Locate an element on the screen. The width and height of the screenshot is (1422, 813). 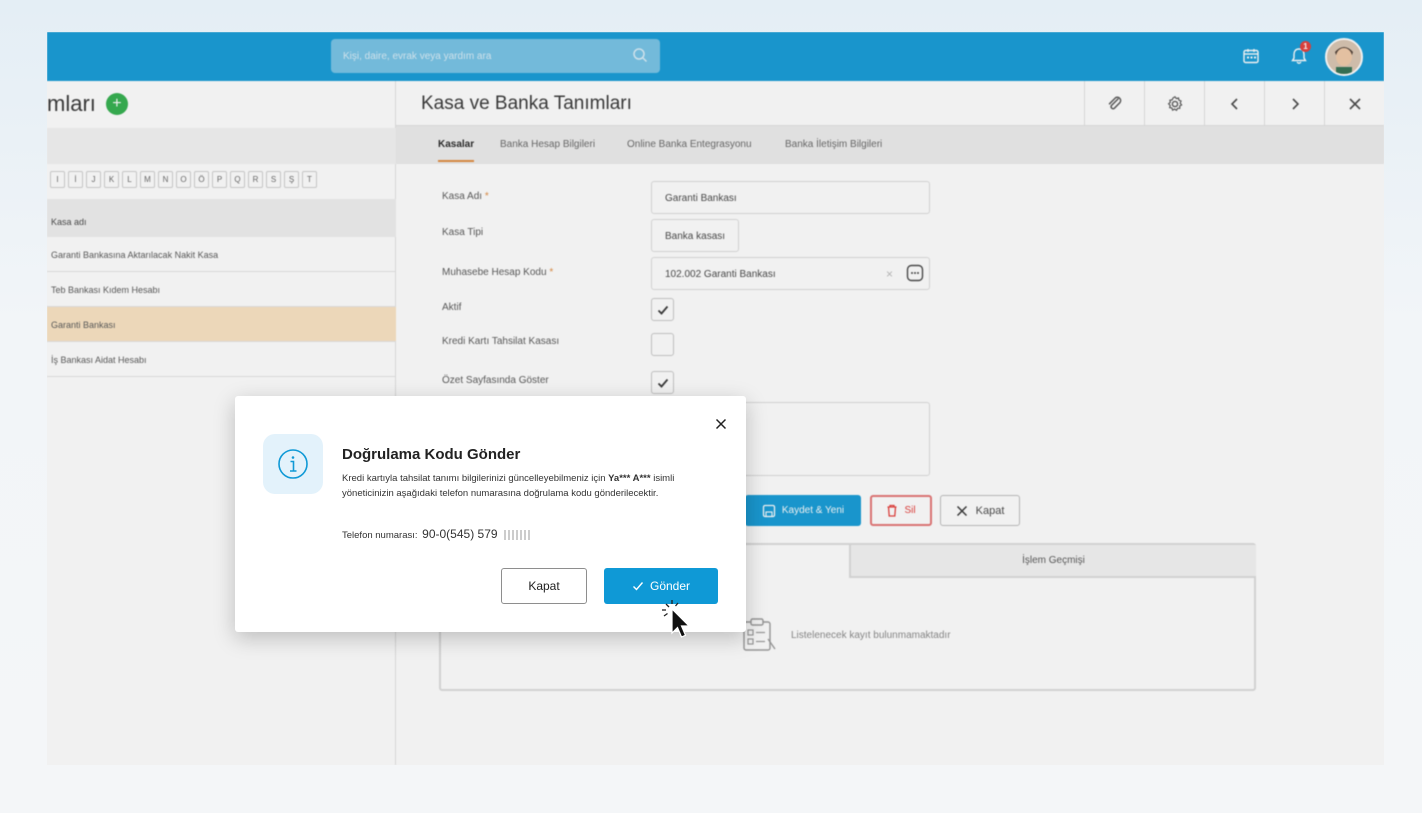
phone-line: Telefon numarası: 90-0(545) 579 is located at coordinates (436, 534).